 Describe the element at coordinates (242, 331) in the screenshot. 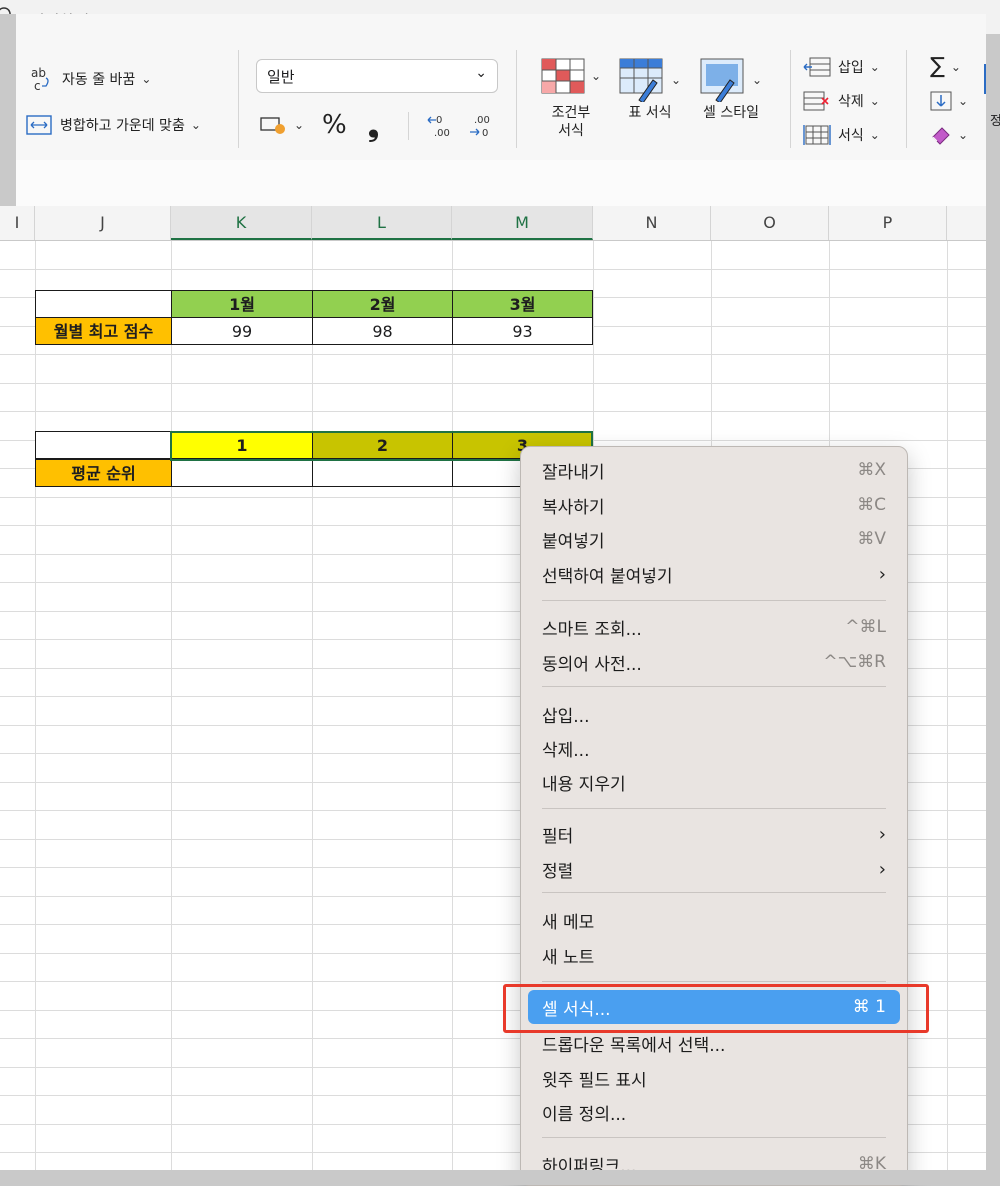

I see `table1-value-cell: 99` at that location.